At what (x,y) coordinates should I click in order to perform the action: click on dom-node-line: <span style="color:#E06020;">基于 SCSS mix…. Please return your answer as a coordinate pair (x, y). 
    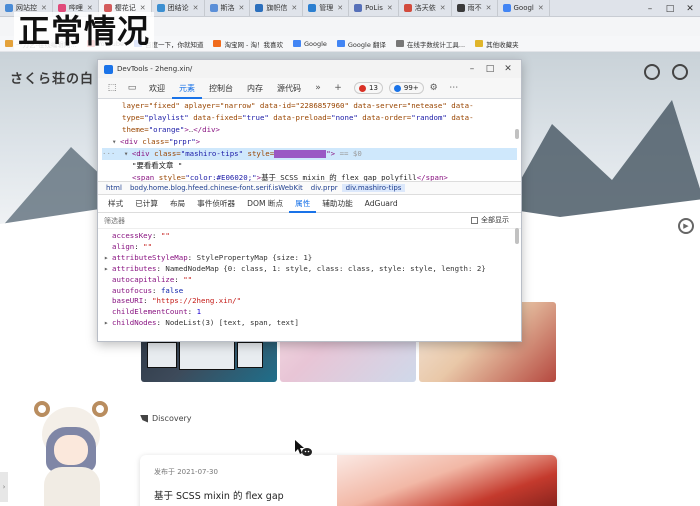
    Looking at the image, I should click on (309, 176).